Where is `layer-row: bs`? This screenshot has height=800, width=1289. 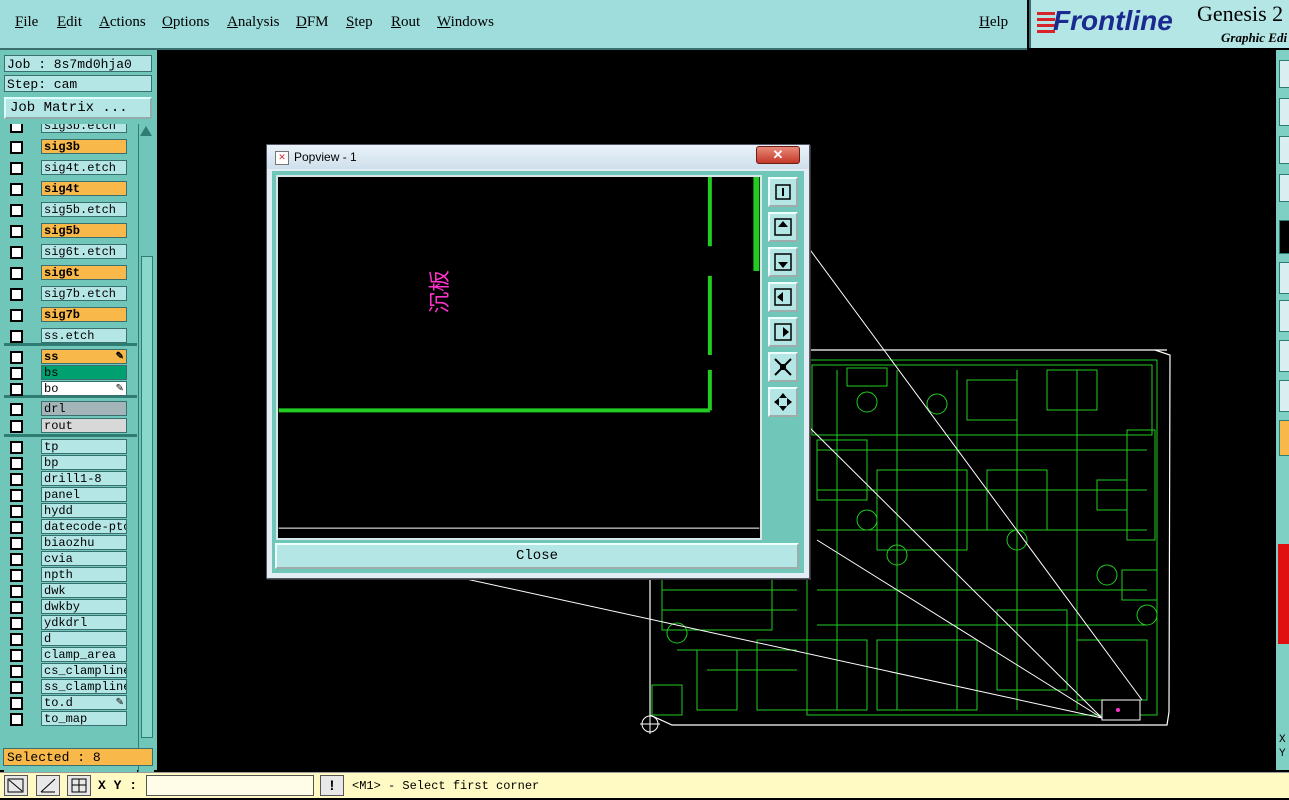
layer-row: bs is located at coordinates (70, 373).